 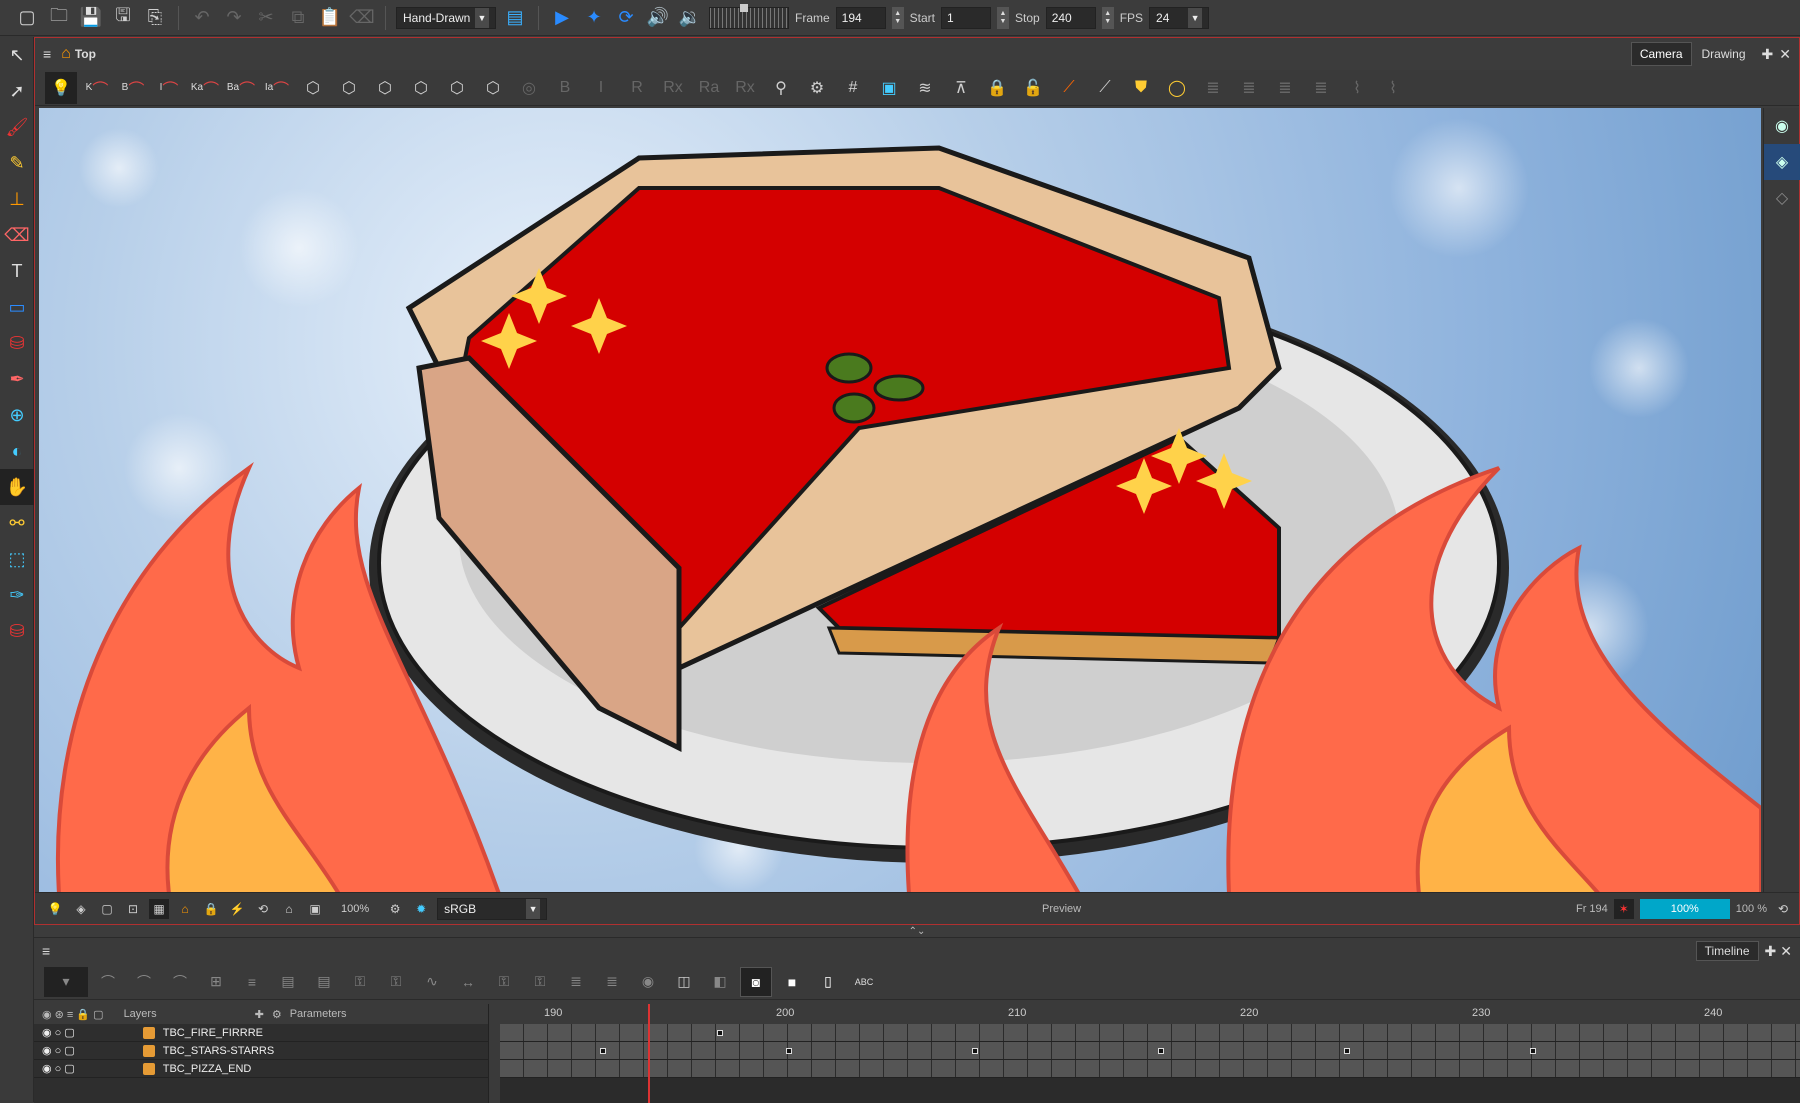 What do you see at coordinates (108, 982) in the screenshot?
I see `ease-icon: ⌒` at bounding box center [108, 982].